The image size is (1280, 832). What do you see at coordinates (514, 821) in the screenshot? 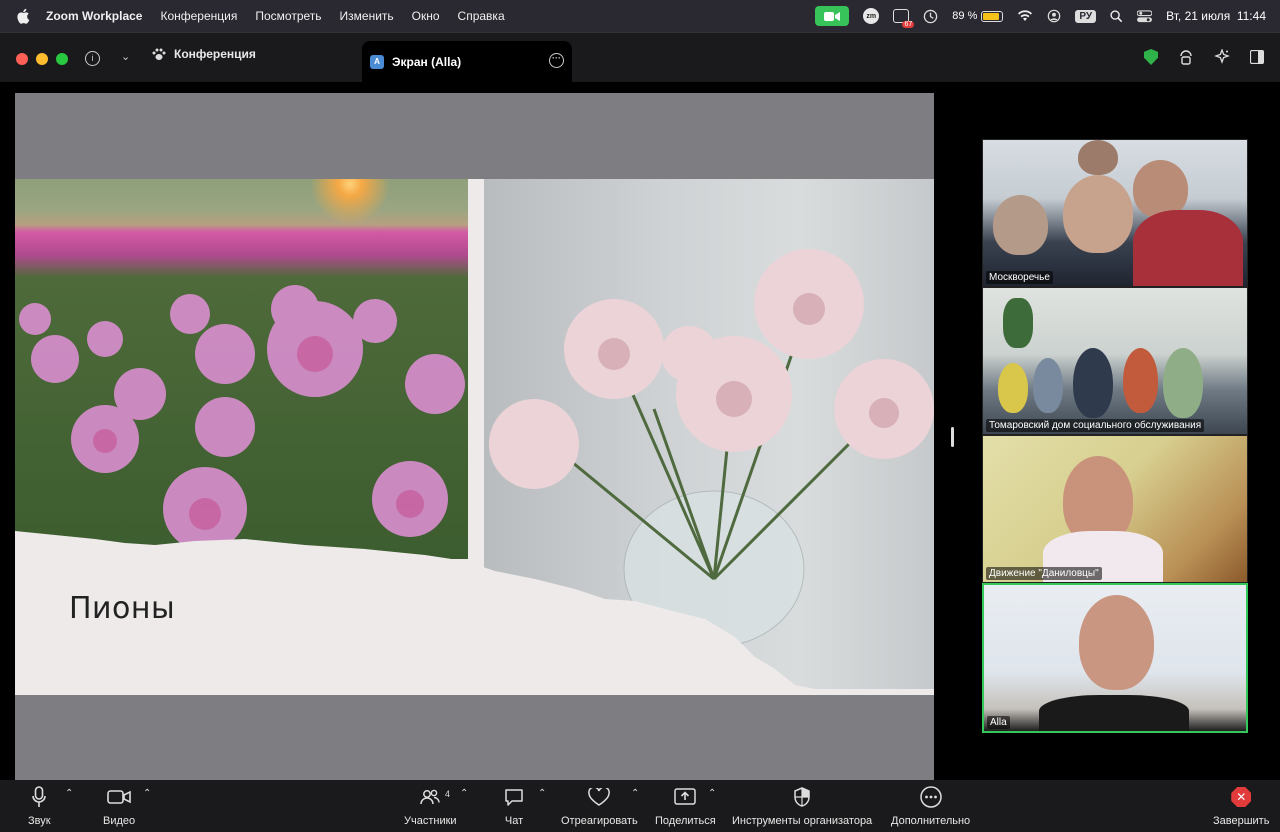
I see `chat-label: Чат` at bounding box center [514, 821].